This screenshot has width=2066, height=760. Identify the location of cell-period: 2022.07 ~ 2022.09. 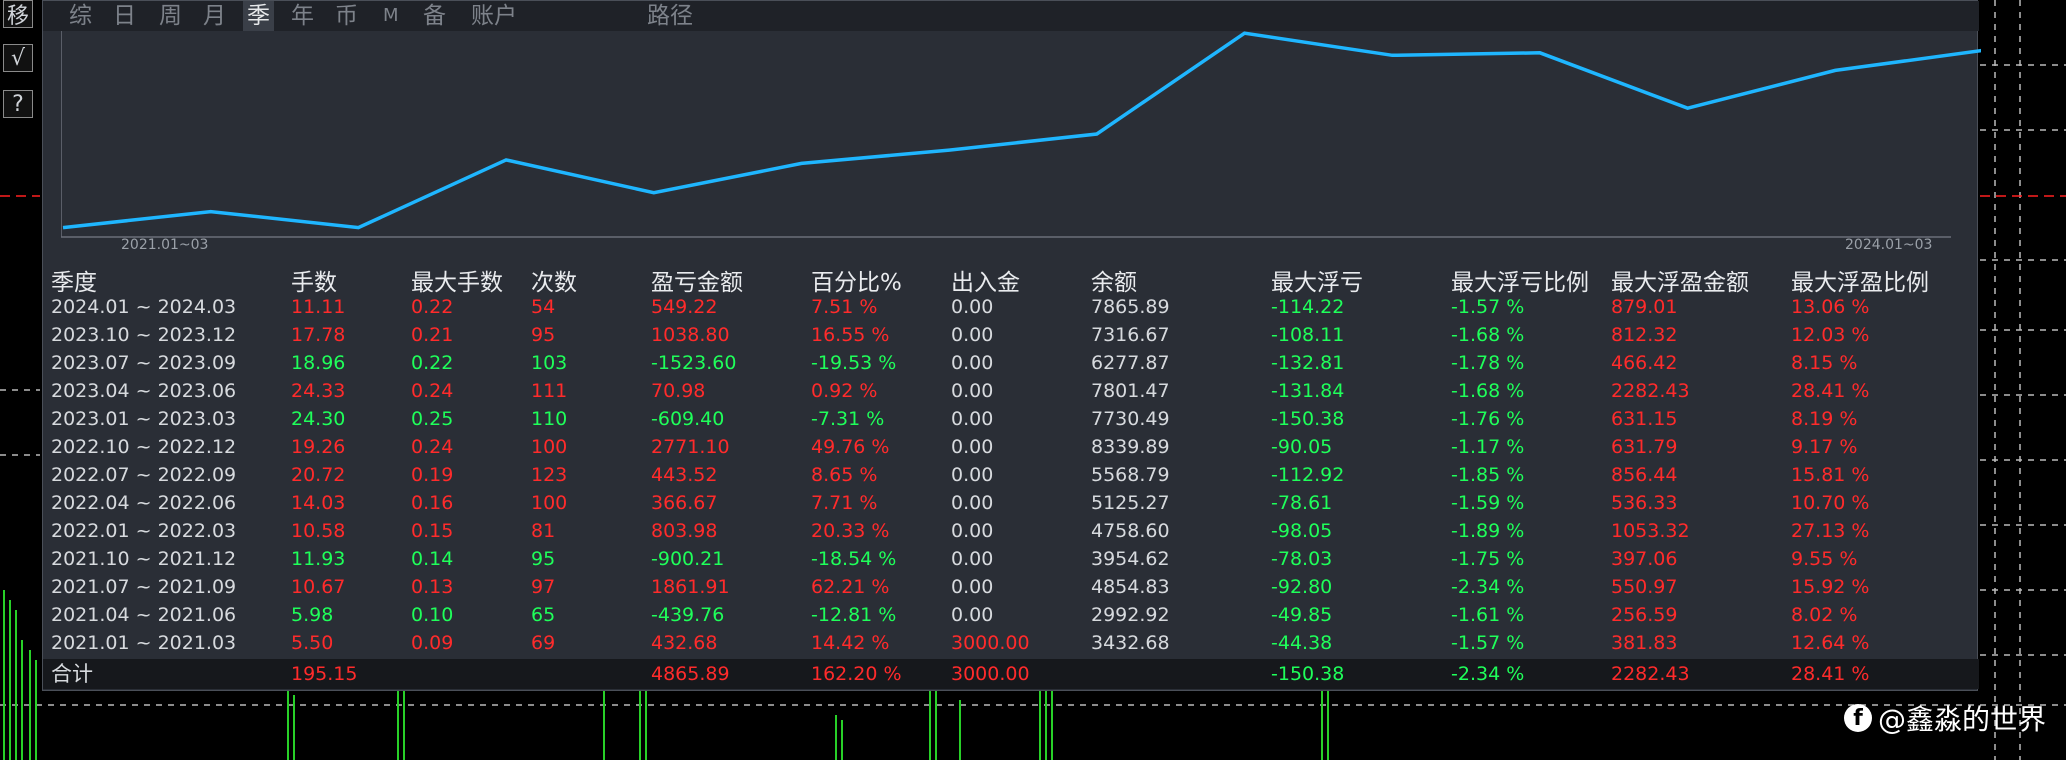
(144, 475).